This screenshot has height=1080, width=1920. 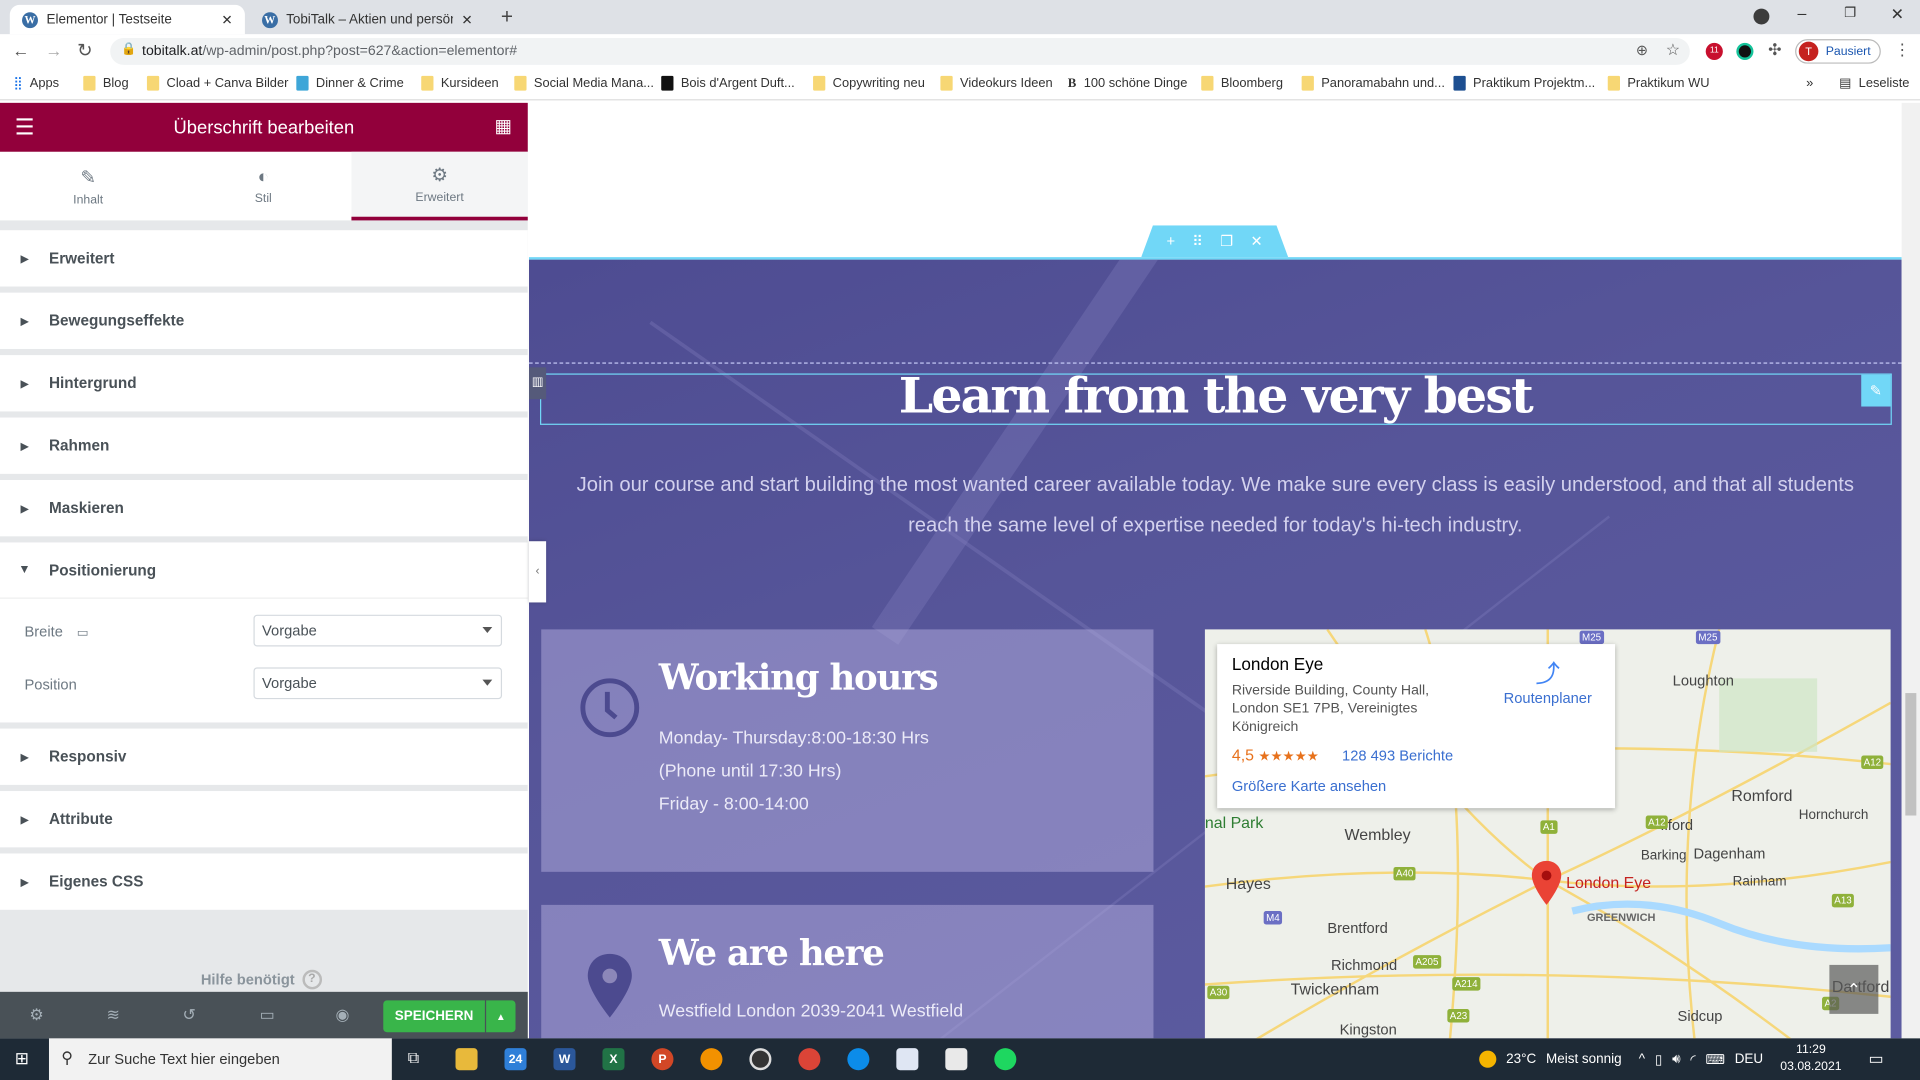 I want to click on clock: 11:29 03.08.2021, so click(x=1810, y=1059).